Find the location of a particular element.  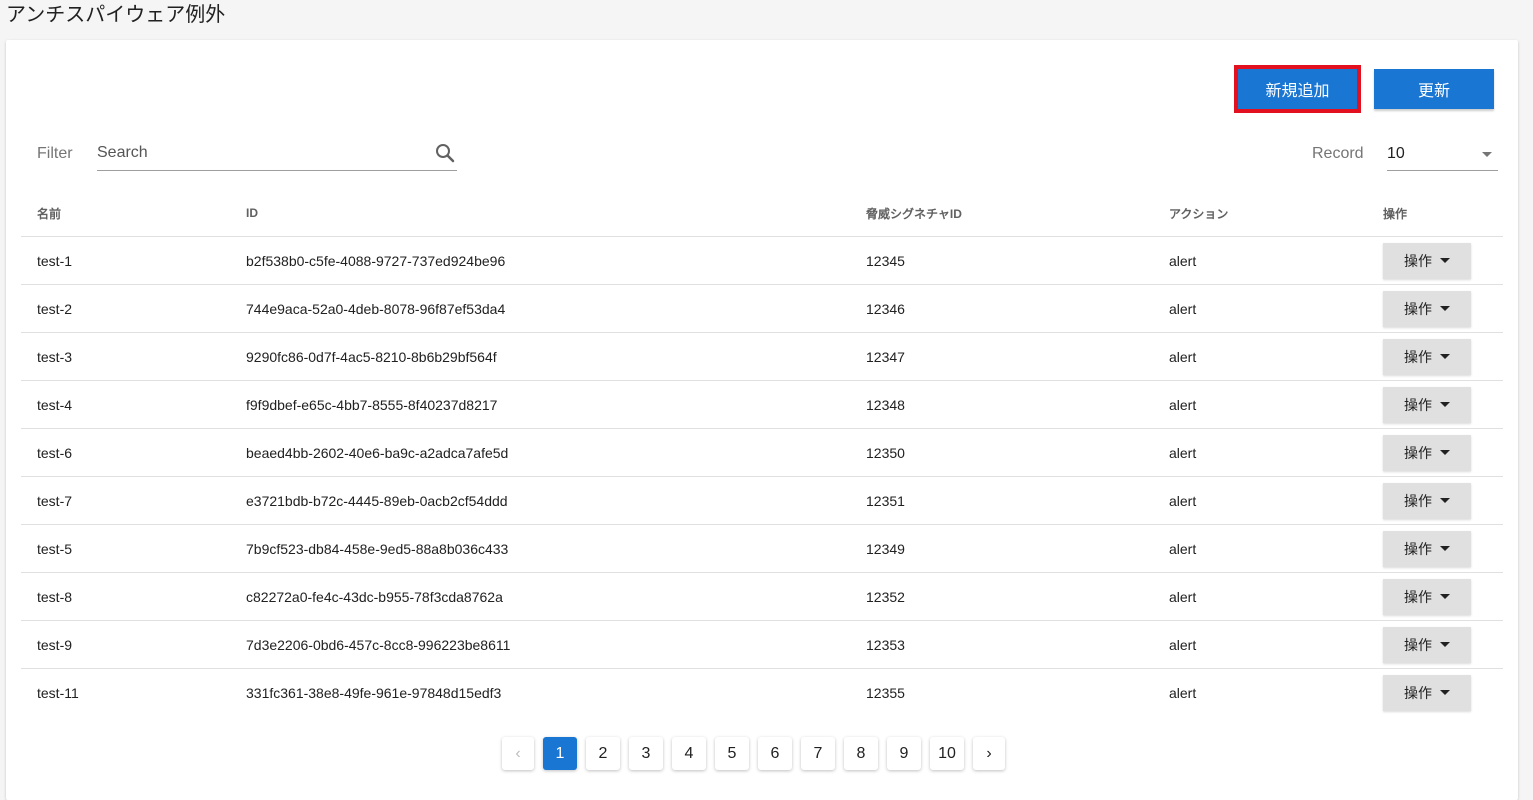

search-icon is located at coordinates (445, 153).